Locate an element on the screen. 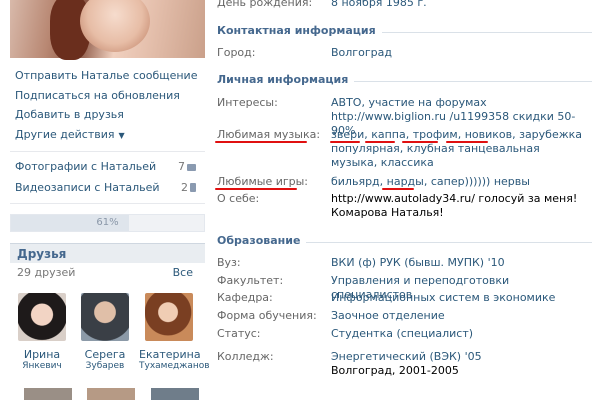  friend-card: Екатерина Тухамеджанов is located at coordinates (174, 332).